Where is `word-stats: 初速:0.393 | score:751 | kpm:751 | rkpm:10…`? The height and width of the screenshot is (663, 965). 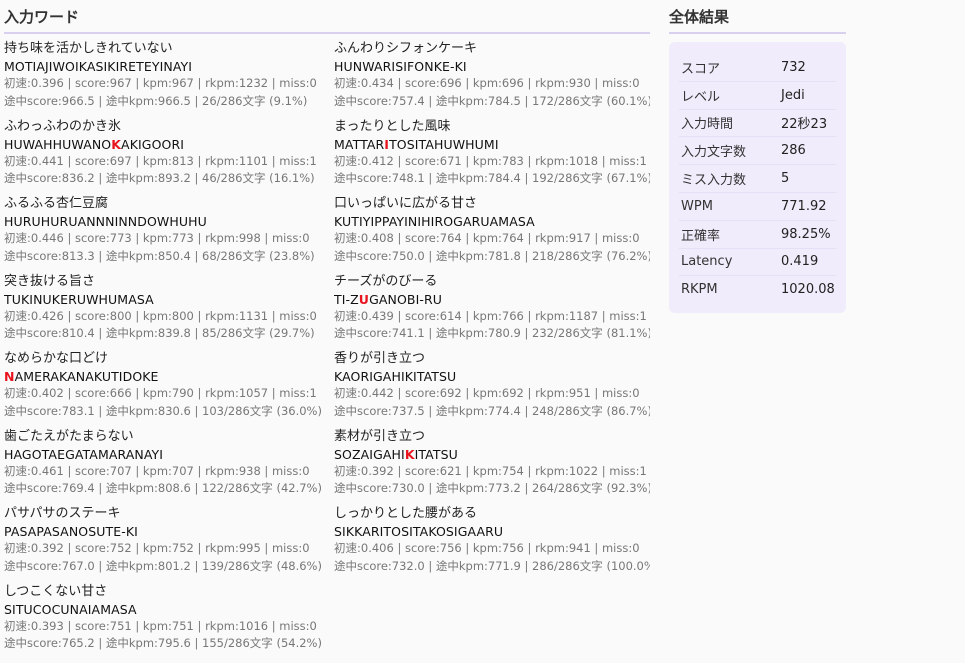 word-stats: 初速:0.393 | score:751 | kpm:751 | rkpm:10… is located at coordinates (160, 625).